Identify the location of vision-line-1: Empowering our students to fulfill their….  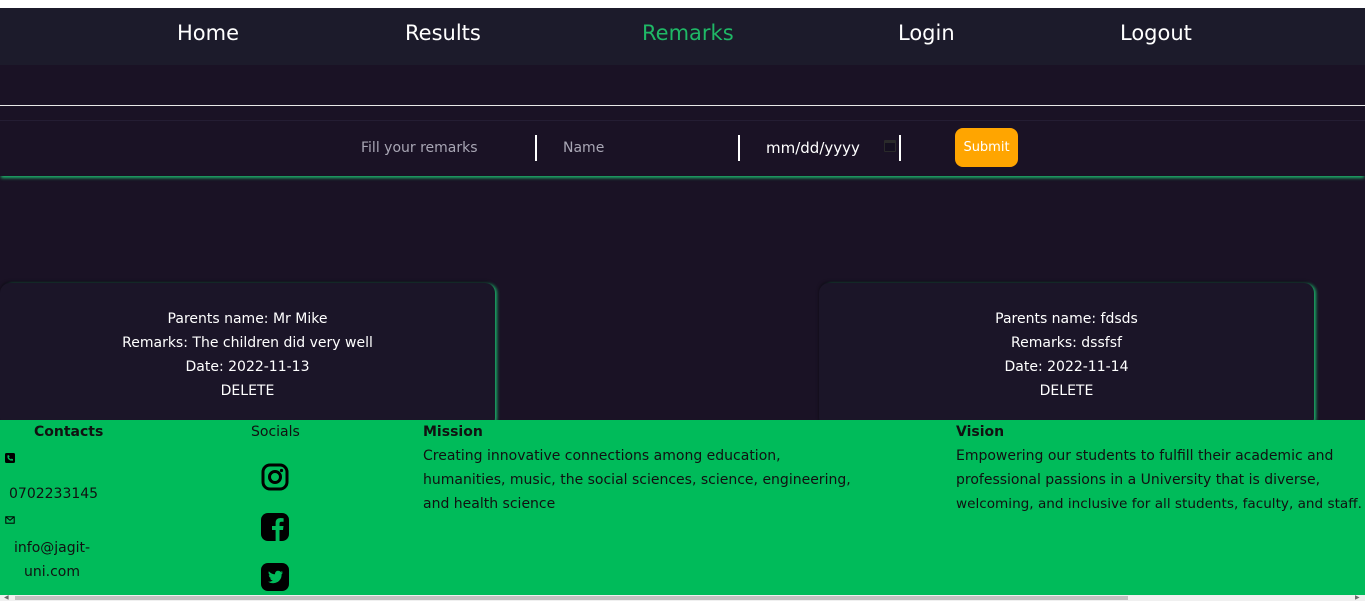
(1145, 456).